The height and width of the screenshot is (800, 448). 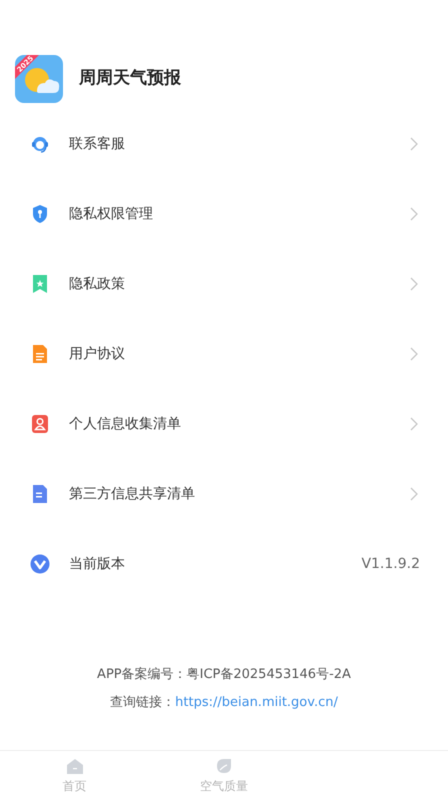 I want to click on leaf-icon, so click(x=223, y=765).